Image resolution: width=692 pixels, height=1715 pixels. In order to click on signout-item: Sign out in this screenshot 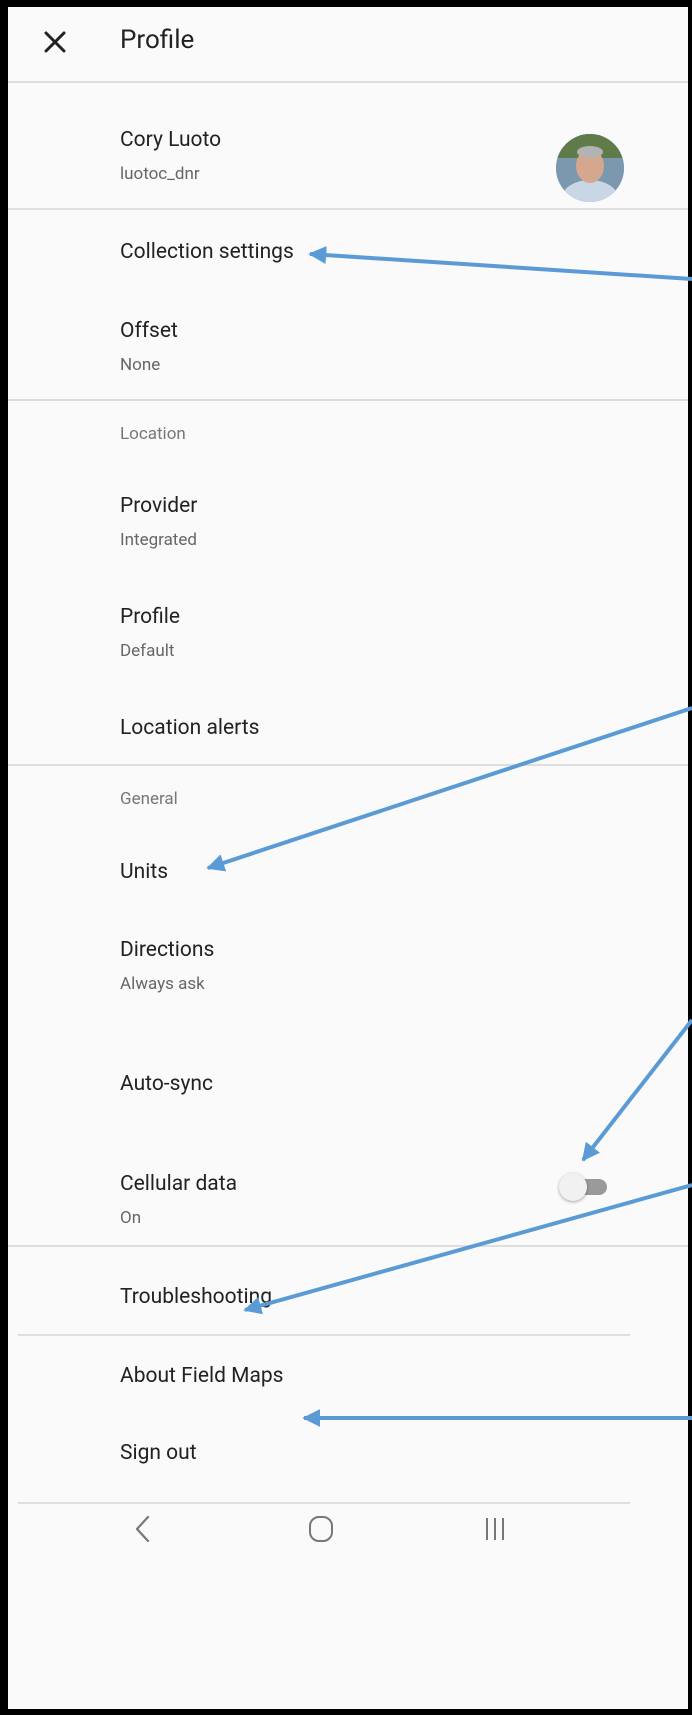, I will do `click(158, 1453)`.